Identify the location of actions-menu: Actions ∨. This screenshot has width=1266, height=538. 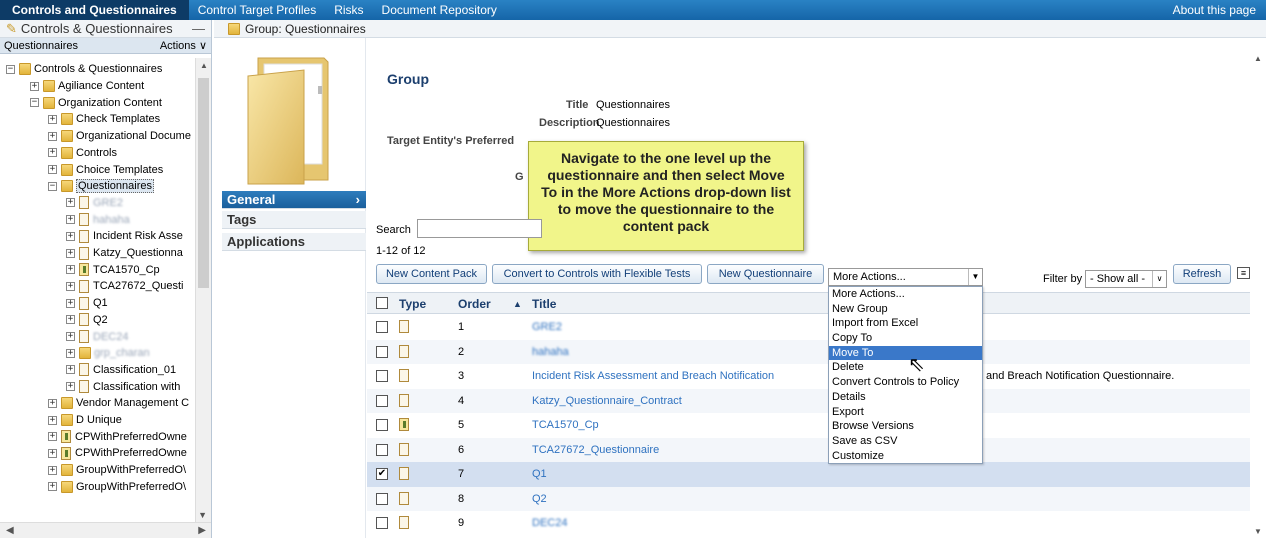
(183, 45).